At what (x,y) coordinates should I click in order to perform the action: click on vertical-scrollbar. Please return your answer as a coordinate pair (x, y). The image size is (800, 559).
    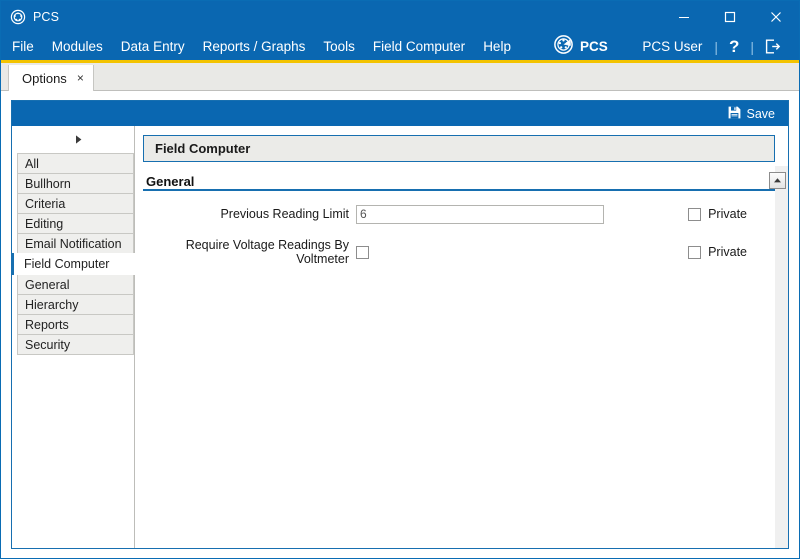
    Looking at the image, I should click on (781, 357).